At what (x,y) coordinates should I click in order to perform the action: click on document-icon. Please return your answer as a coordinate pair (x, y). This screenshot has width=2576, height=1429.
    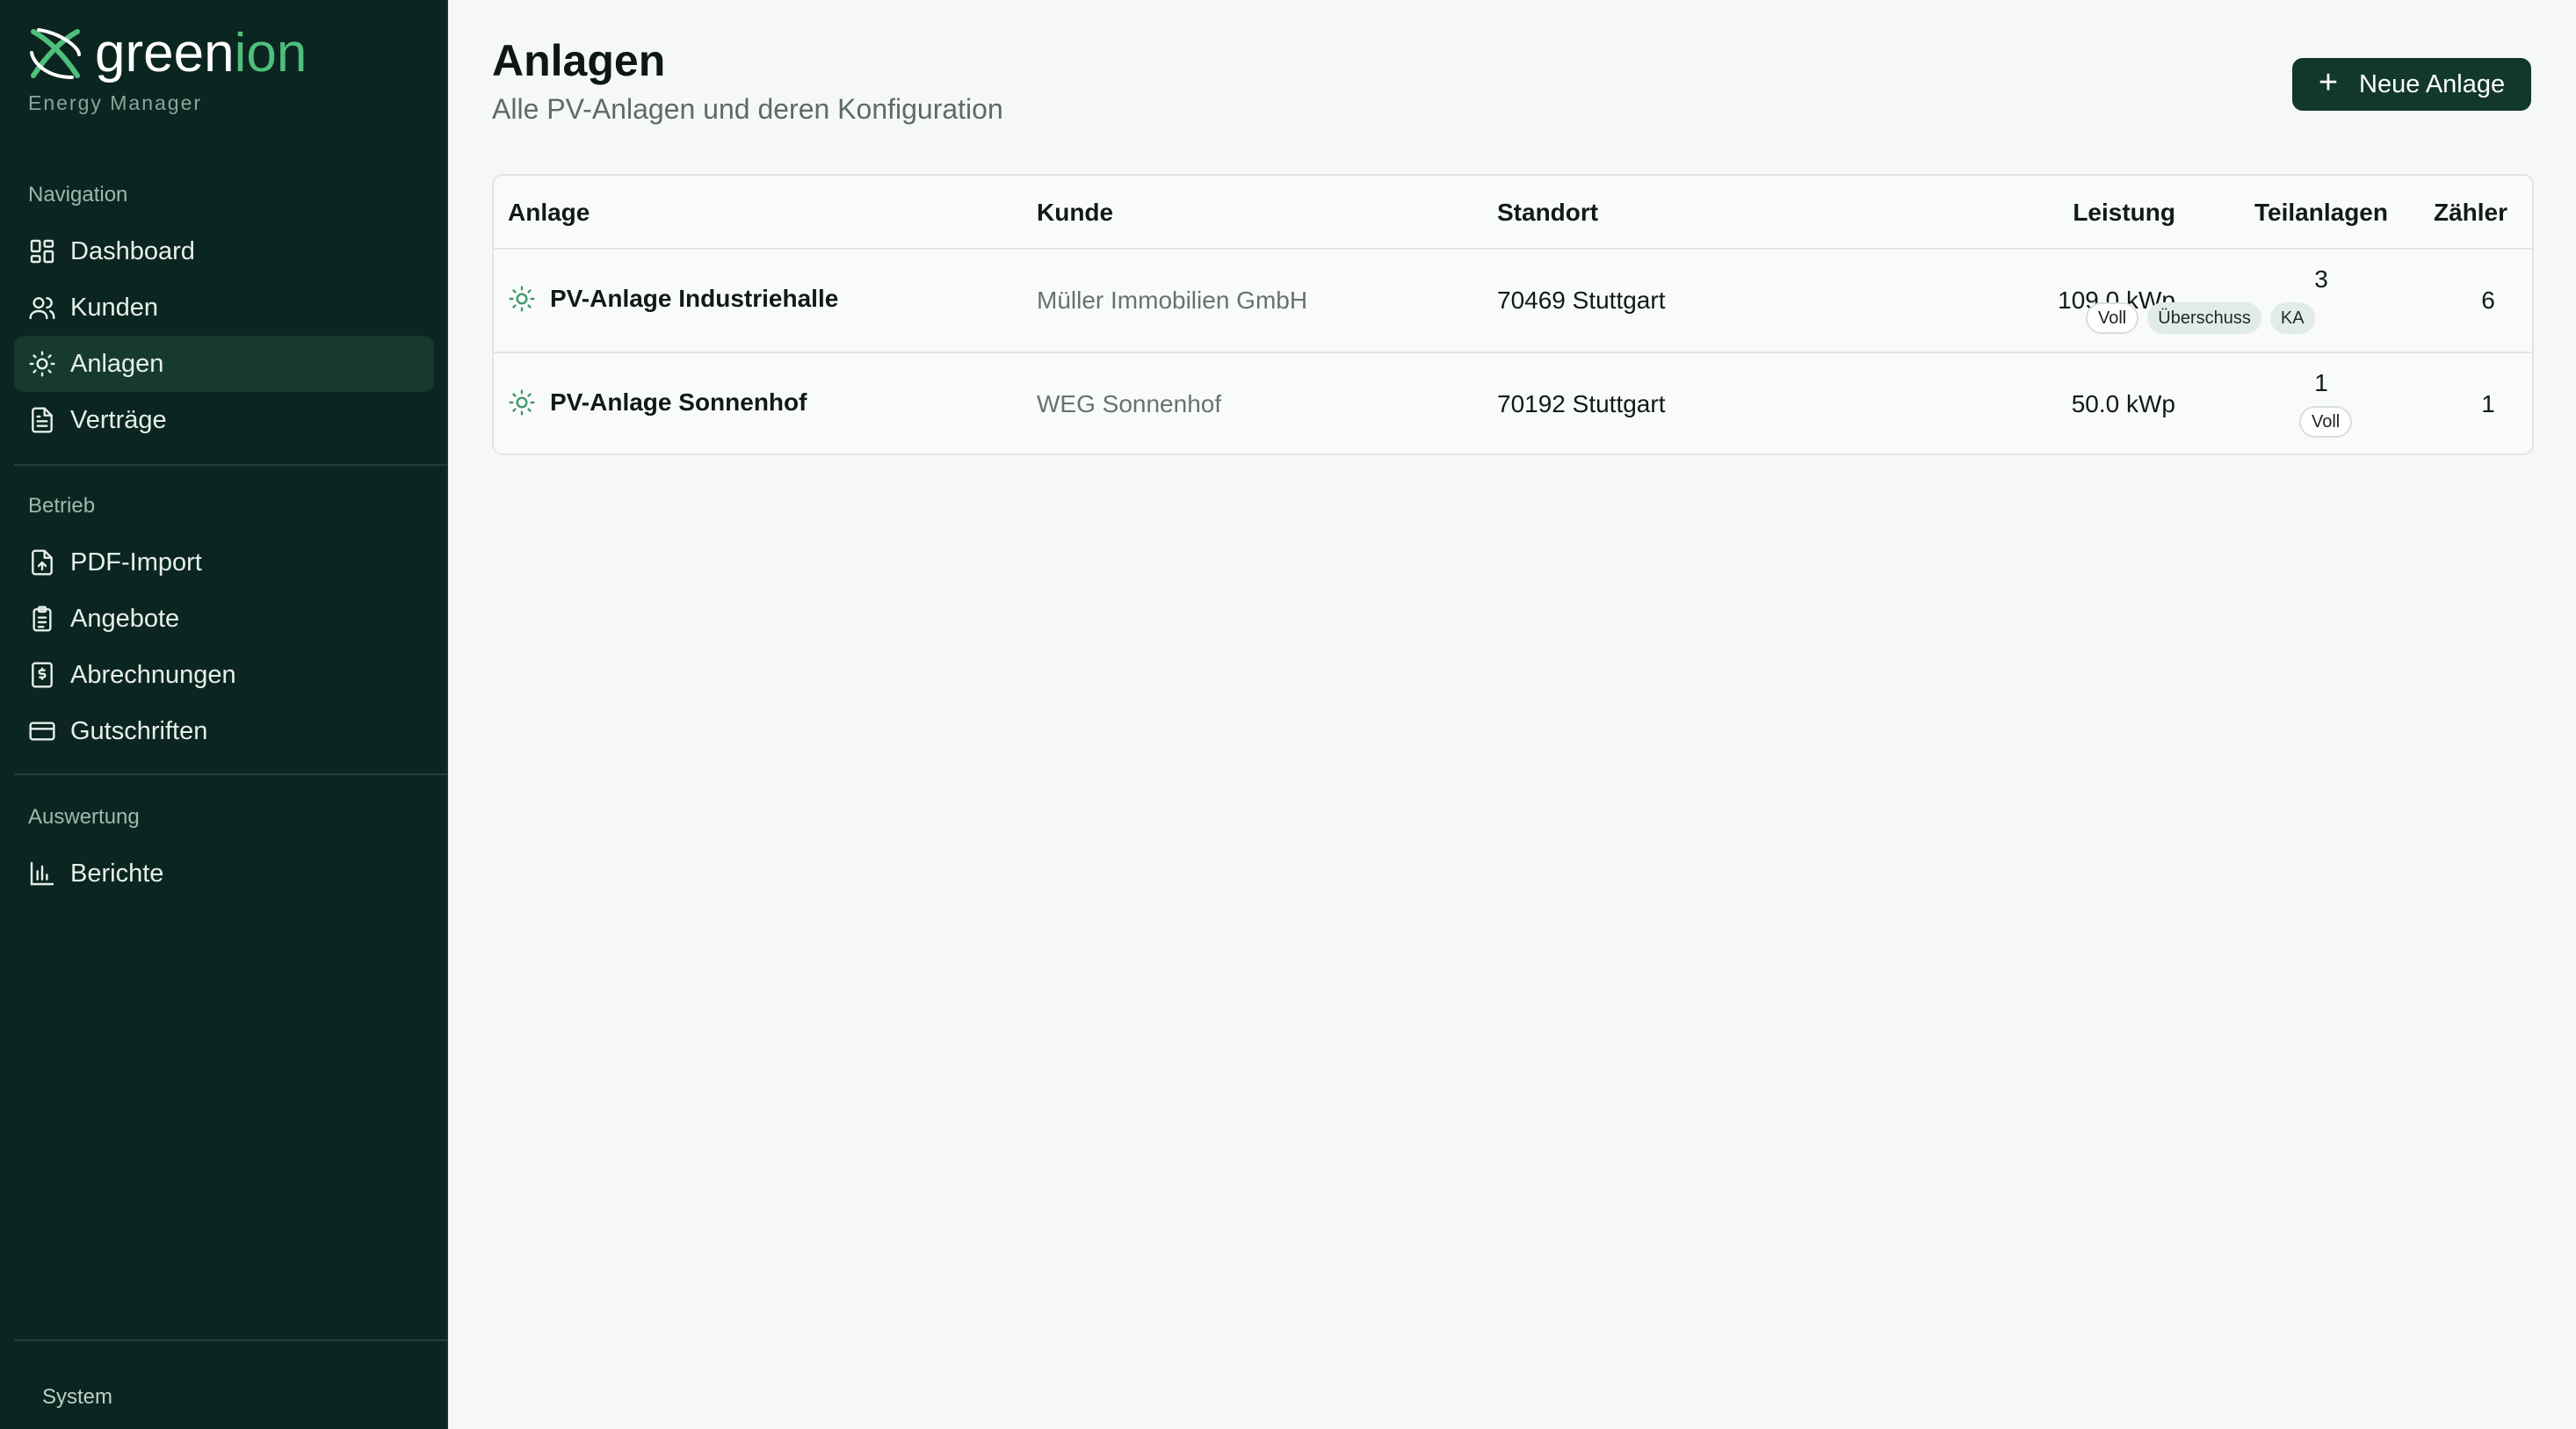
    Looking at the image, I should click on (42, 420).